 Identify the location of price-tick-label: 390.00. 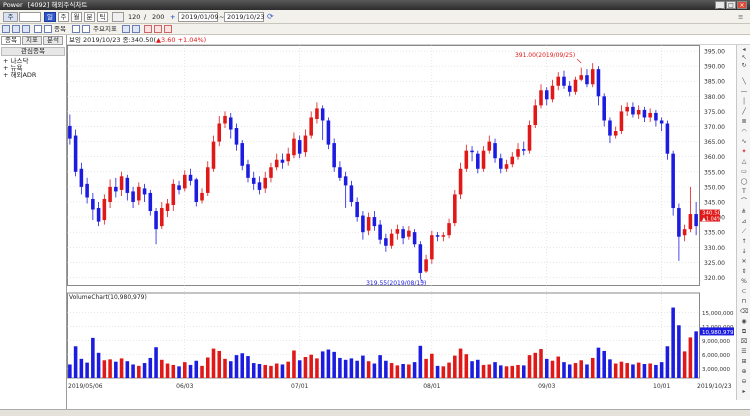
(714, 67).